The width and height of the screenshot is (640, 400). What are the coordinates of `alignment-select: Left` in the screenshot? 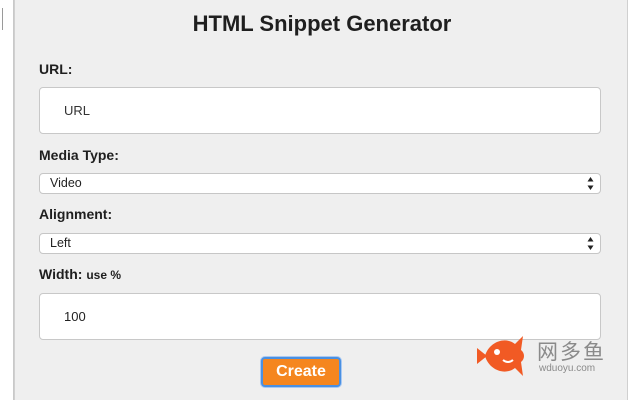 It's located at (320, 243).